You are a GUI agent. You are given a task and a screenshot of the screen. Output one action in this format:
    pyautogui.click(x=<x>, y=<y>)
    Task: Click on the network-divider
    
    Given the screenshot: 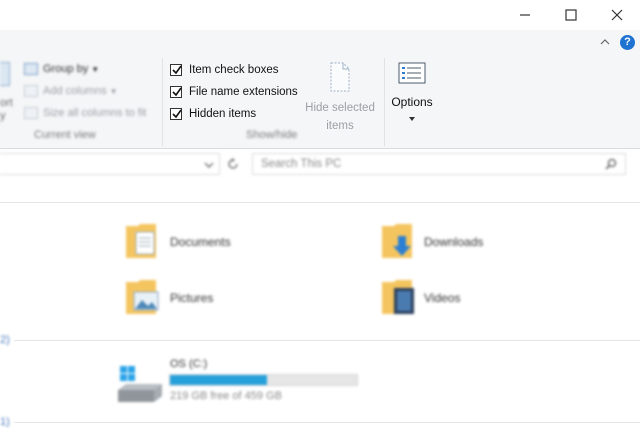 What is the action you would take?
    pyautogui.click(x=327, y=422)
    